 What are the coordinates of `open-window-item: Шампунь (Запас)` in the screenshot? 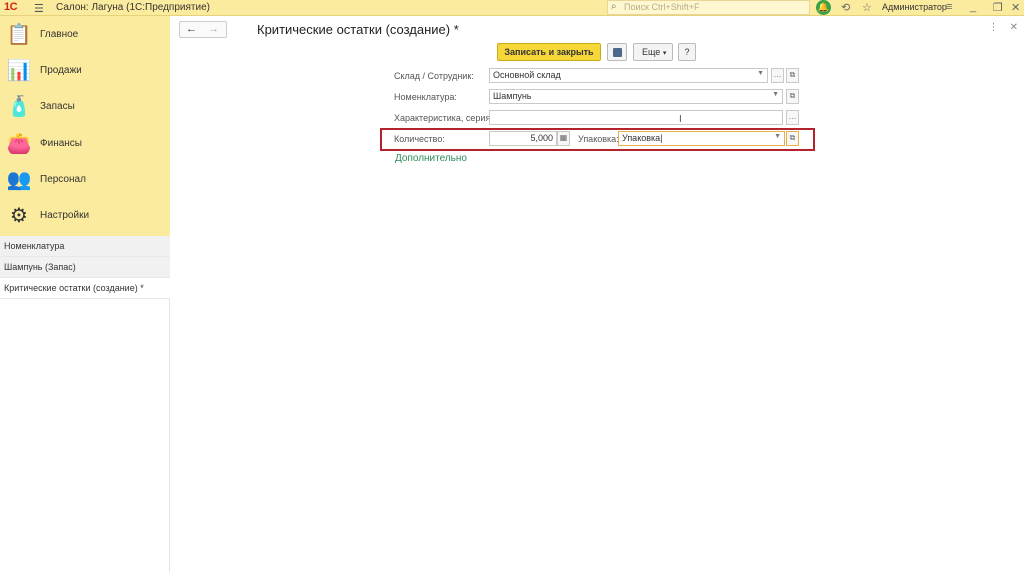 It's located at (85, 267).